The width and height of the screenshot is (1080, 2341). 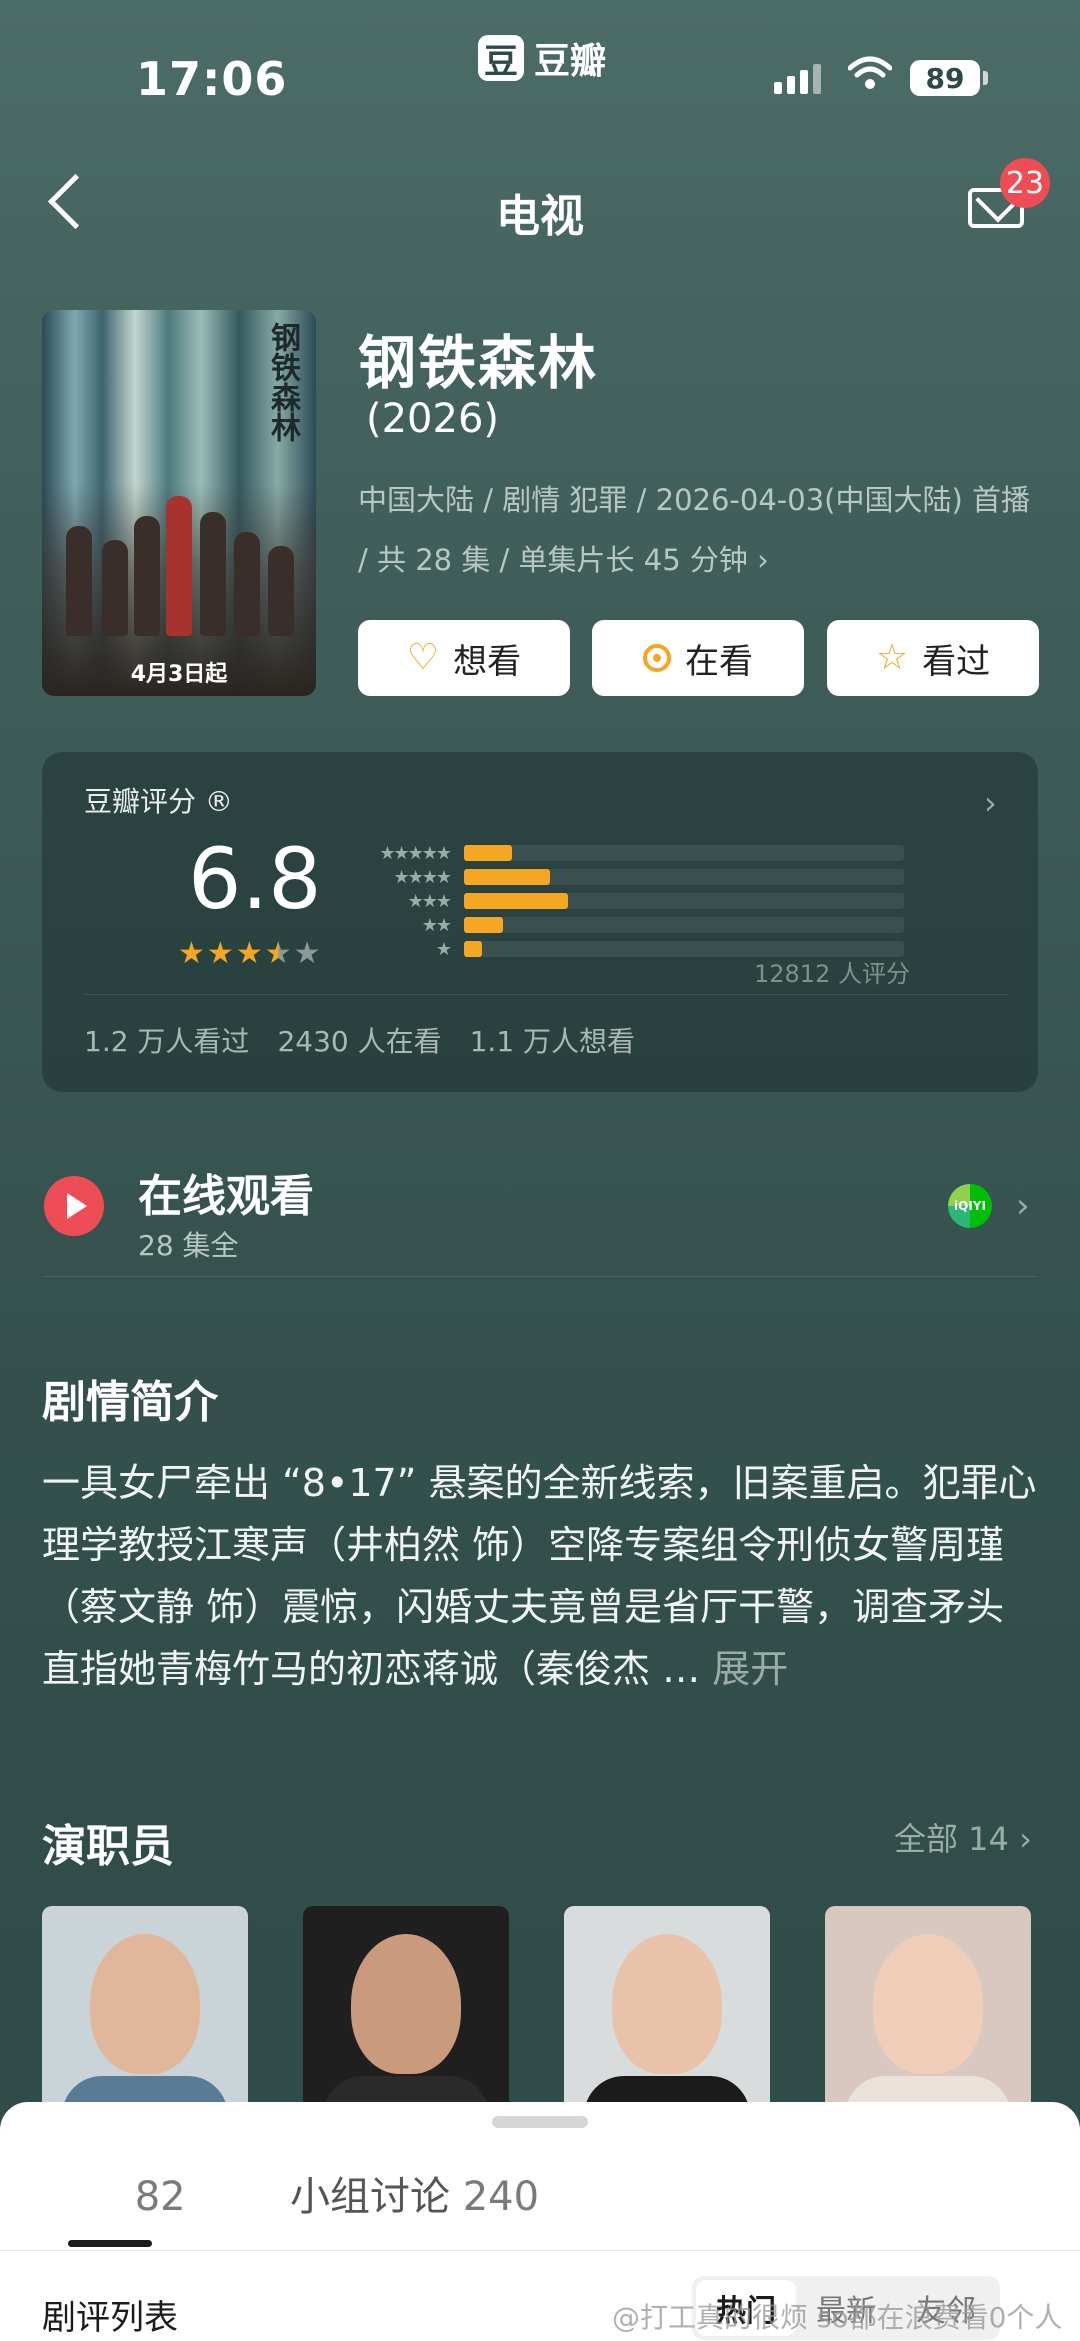 What do you see at coordinates (832, 974) in the screenshot?
I see `rating-count: 12812 人评分` at bounding box center [832, 974].